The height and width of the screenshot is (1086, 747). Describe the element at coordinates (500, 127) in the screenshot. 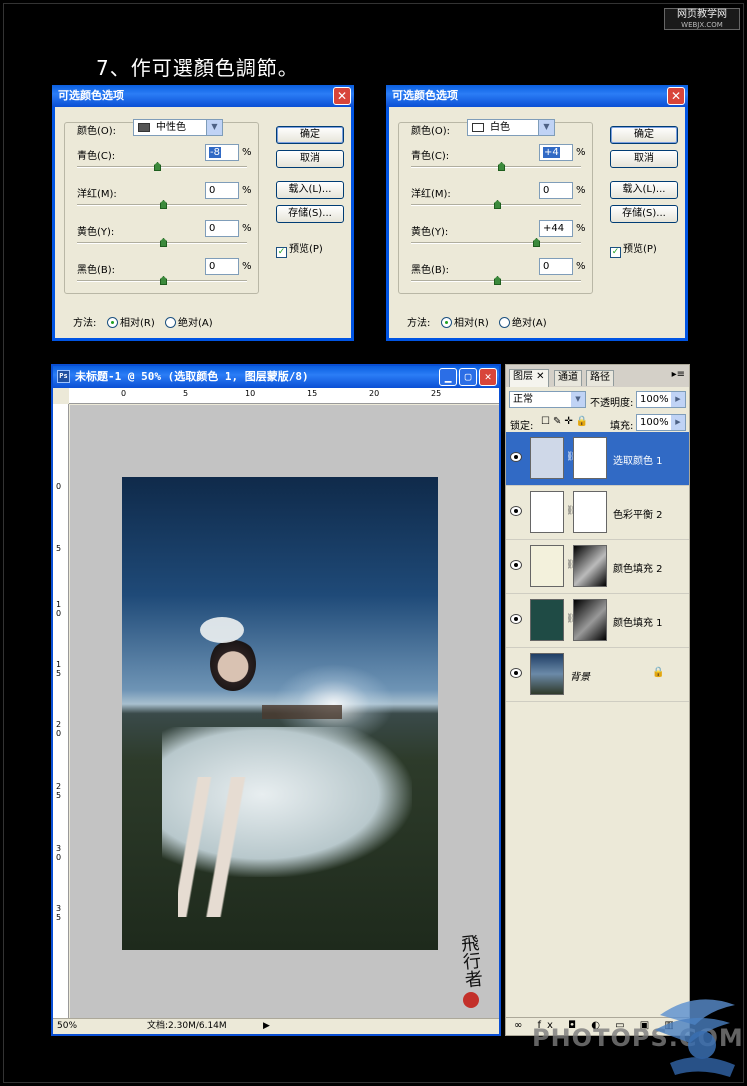

I see `colors-select-value: 白色` at that location.